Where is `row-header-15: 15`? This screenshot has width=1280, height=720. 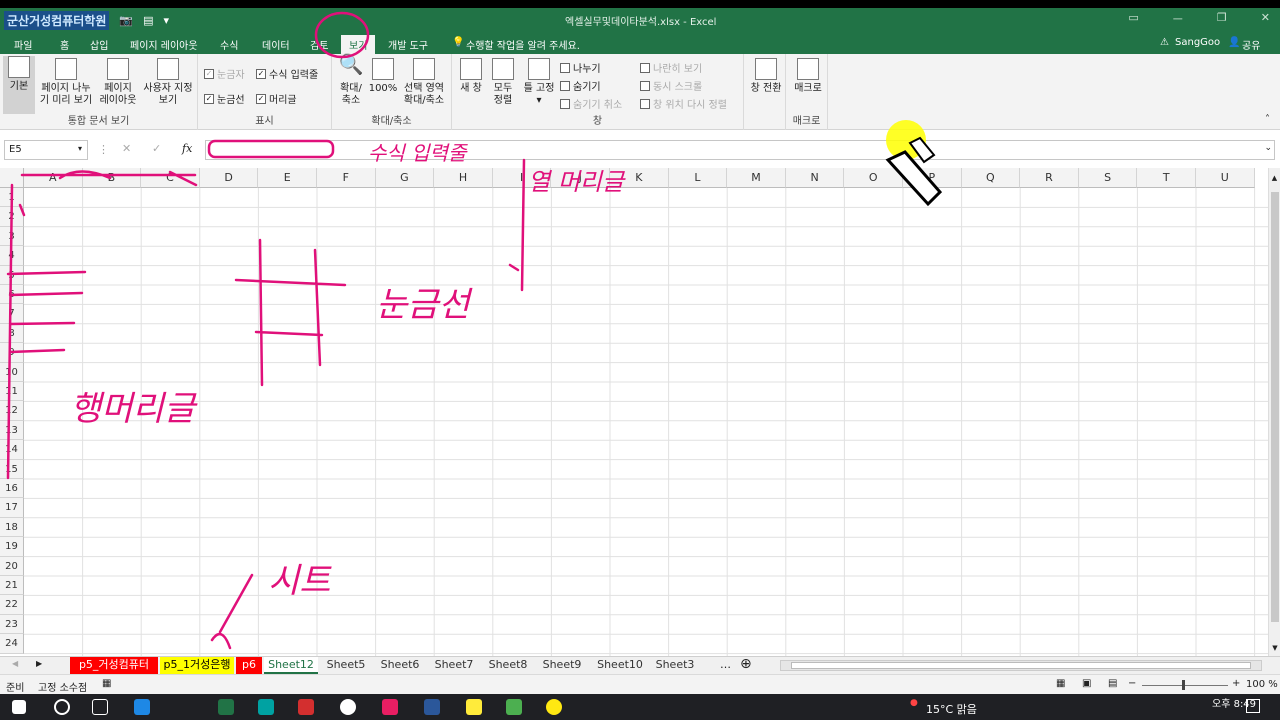 row-header-15: 15 is located at coordinates (12, 469).